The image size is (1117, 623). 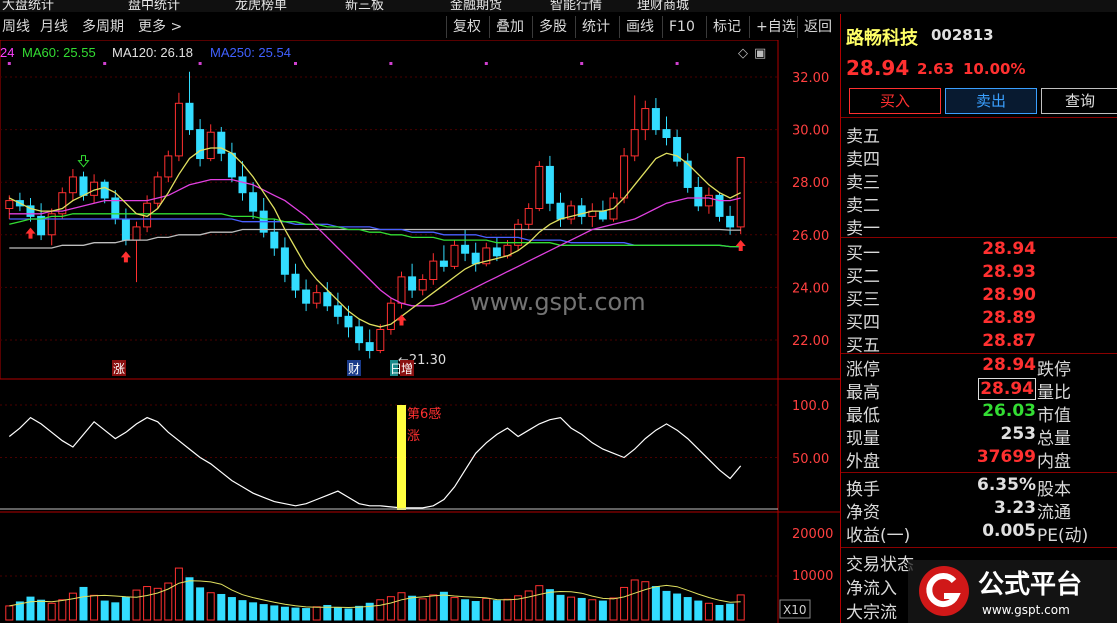 I want to click on top-menu-item: 新三板, so click(x=364, y=6).